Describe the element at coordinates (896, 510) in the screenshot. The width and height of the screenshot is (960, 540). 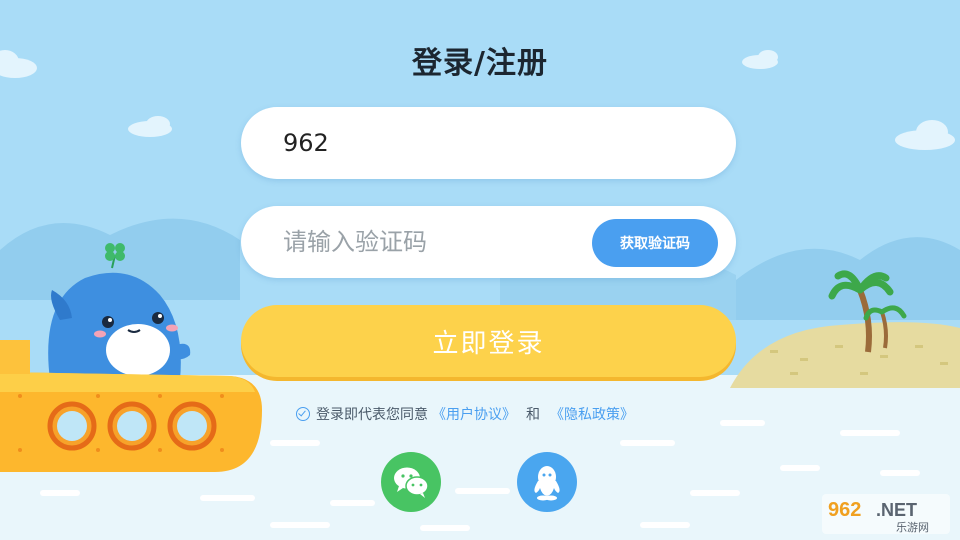
I see `svg-text: .NET` at that location.